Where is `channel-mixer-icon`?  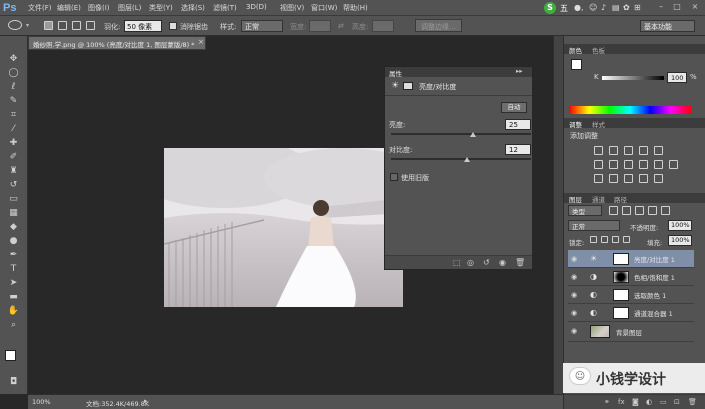 channel-mixer-icon is located at coordinates (658, 164).